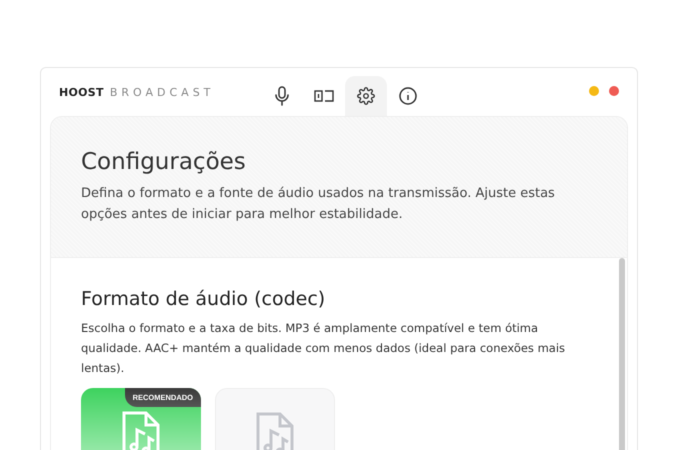 The height and width of the screenshot is (450, 678). What do you see at coordinates (81, 92) in the screenshot?
I see `brand-logo-text: HOOST` at bounding box center [81, 92].